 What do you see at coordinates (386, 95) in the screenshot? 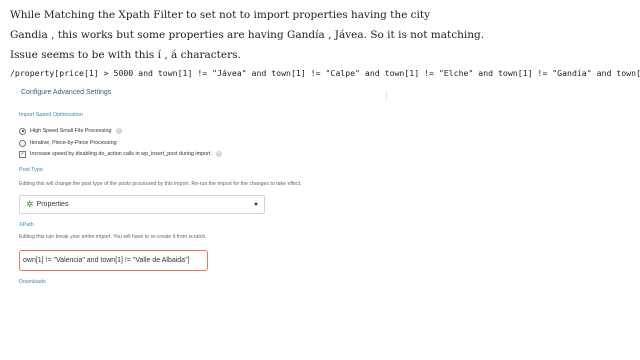
I see `divider` at bounding box center [386, 95].